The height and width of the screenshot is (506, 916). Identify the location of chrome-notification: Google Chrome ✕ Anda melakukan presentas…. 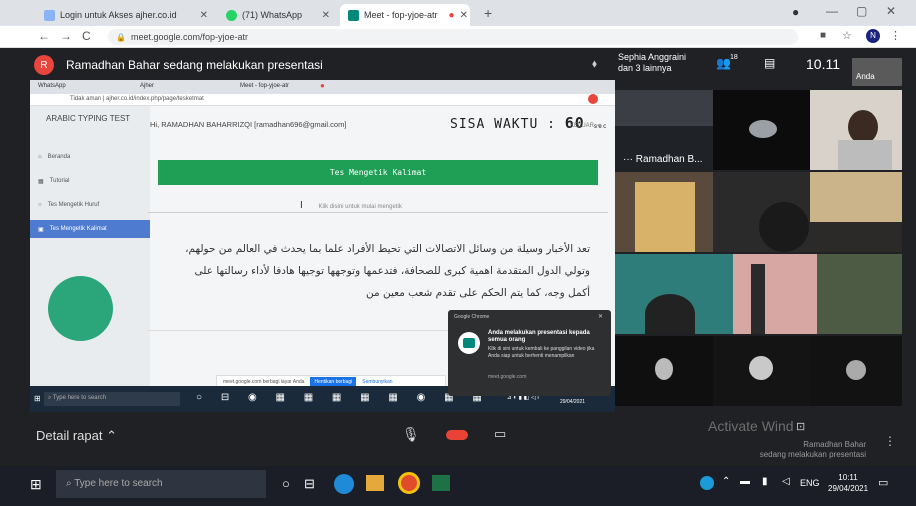
(529, 353).